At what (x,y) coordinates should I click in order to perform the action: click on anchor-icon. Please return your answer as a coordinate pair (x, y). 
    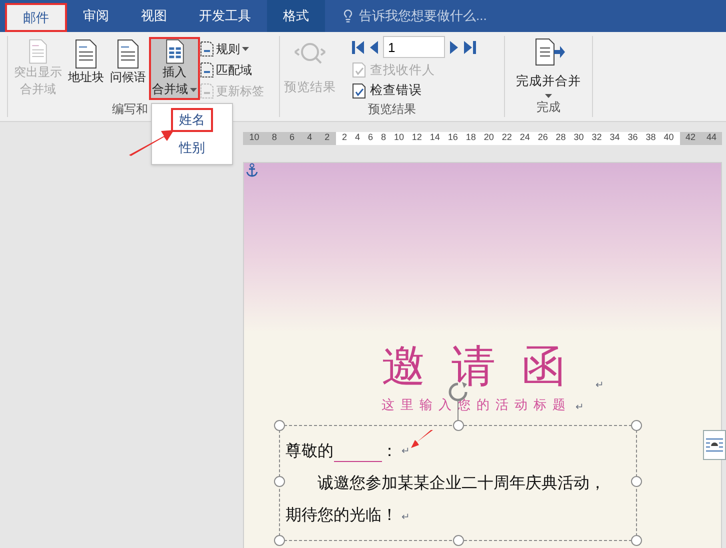
    Looking at the image, I should click on (252, 170).